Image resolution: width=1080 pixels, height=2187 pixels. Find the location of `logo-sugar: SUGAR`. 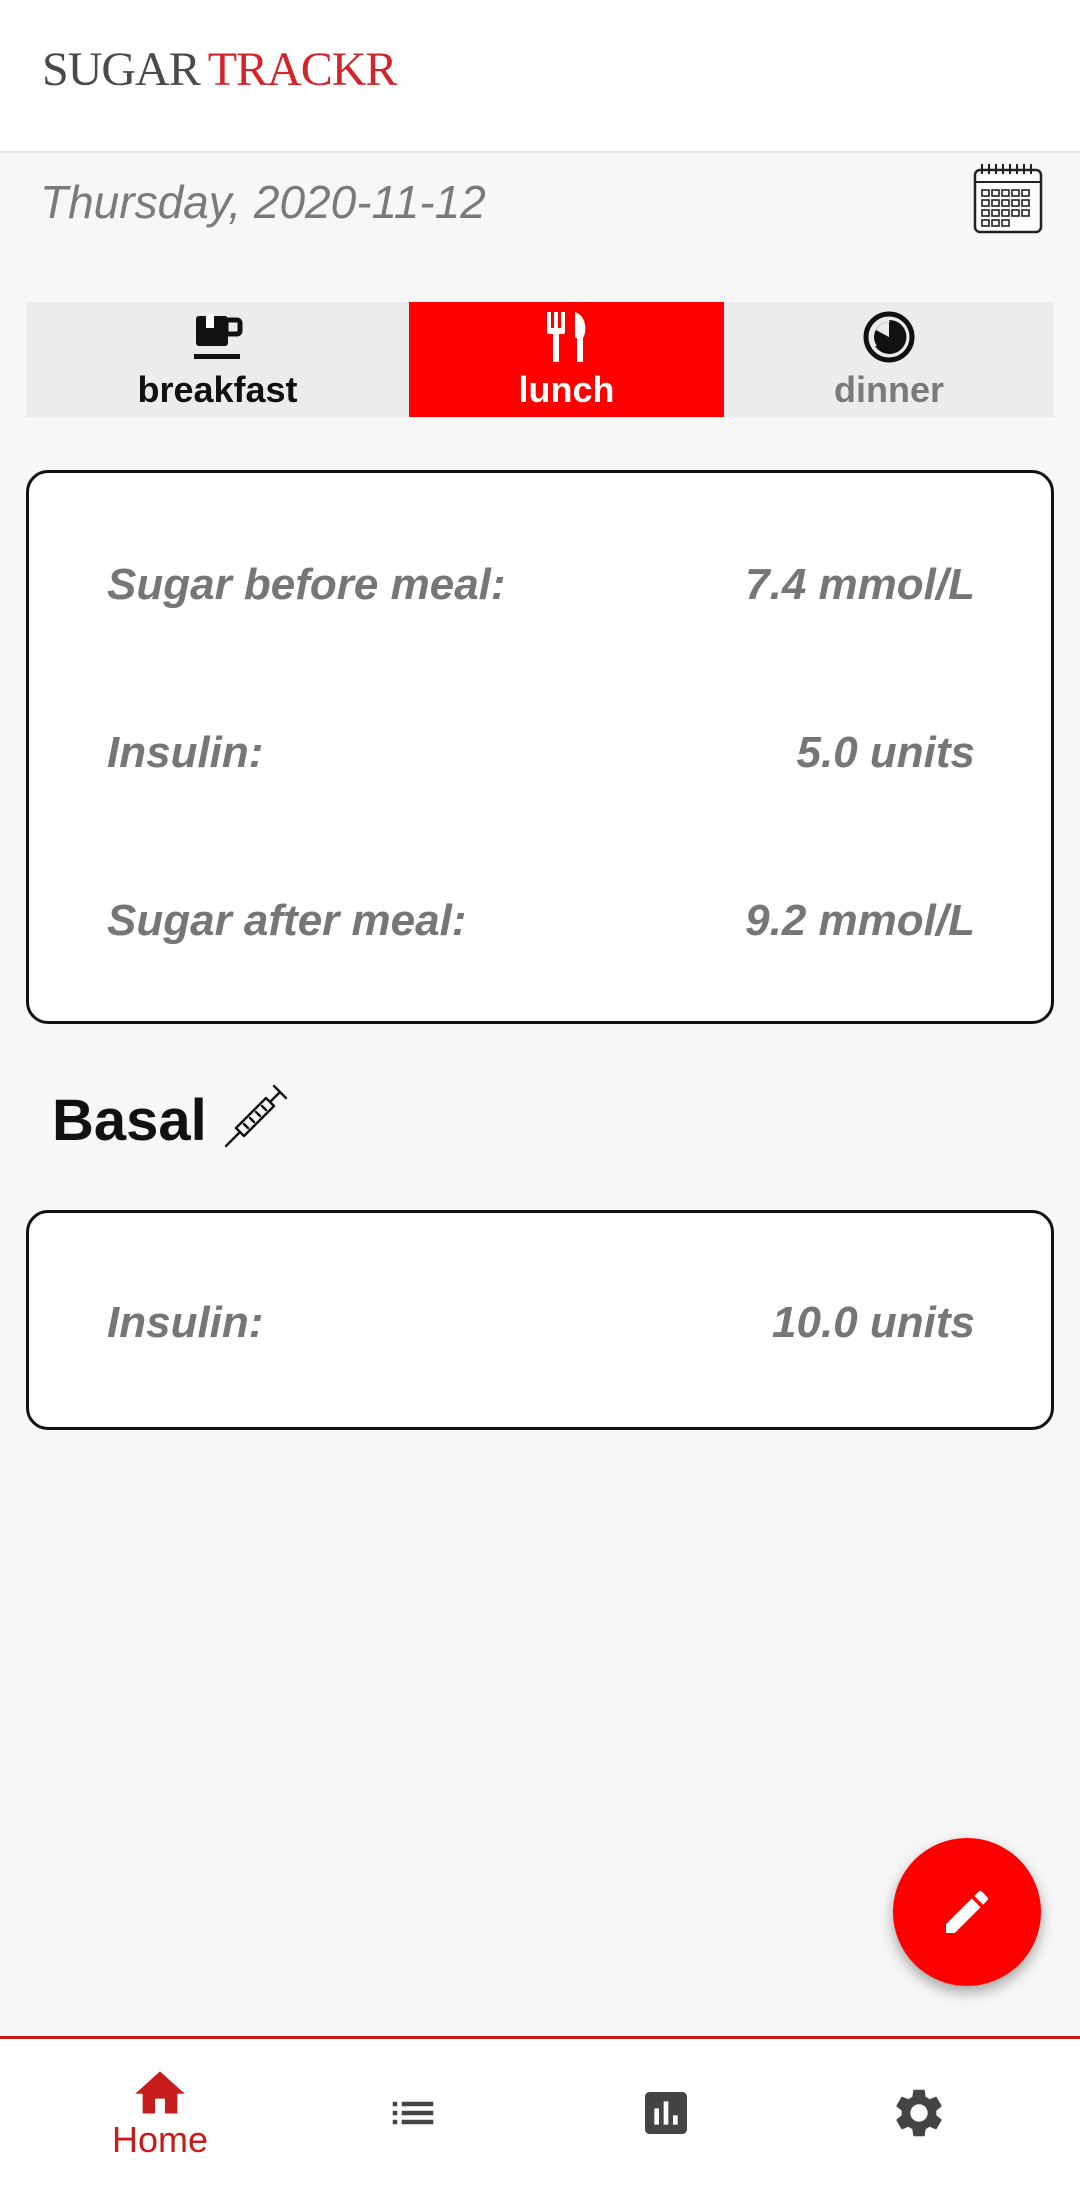

logo-sugar: SUGAR is located at coordinates (121, 69).